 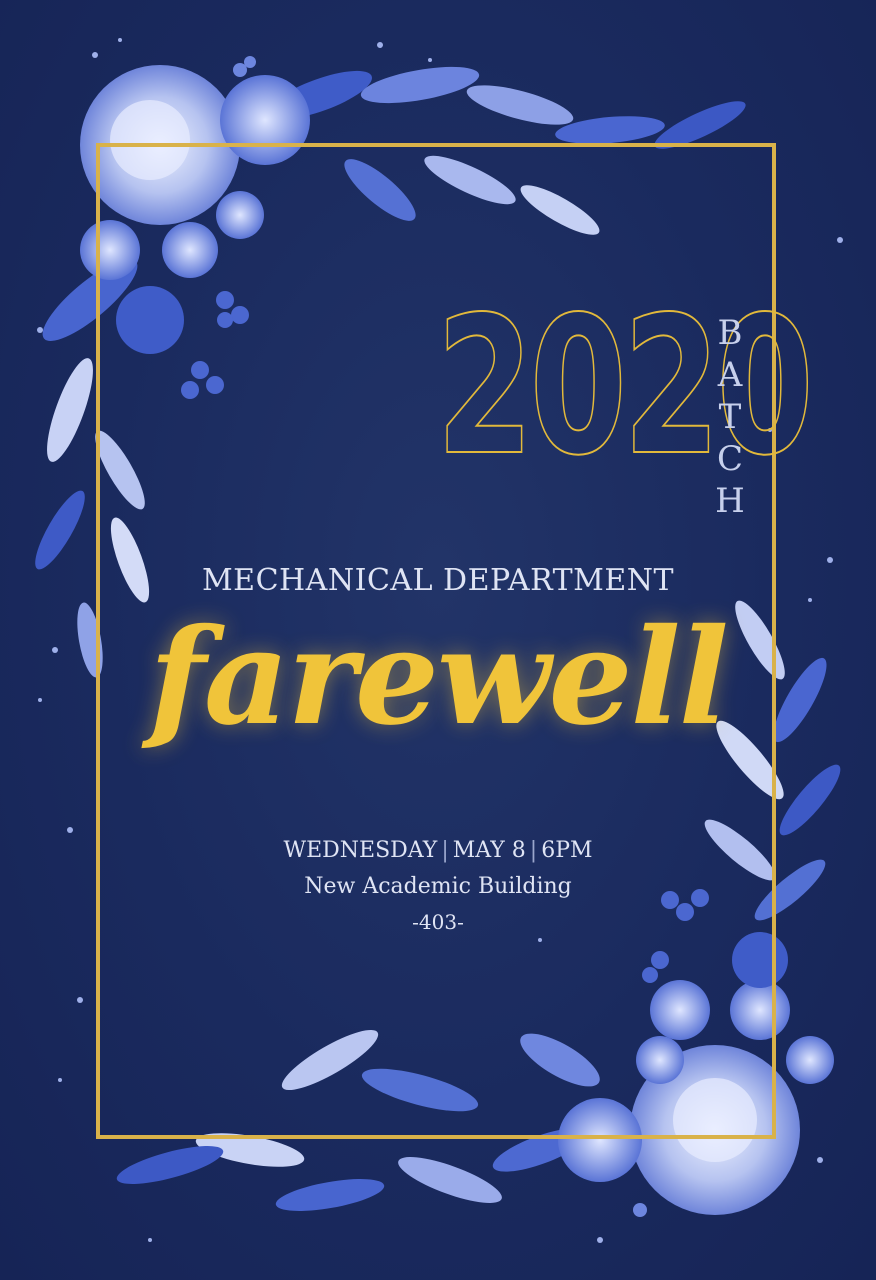 What do you see at coordinates (438, 922) in the screenshot?
I see `event-room: -403-` at bounding box center [438, 922].